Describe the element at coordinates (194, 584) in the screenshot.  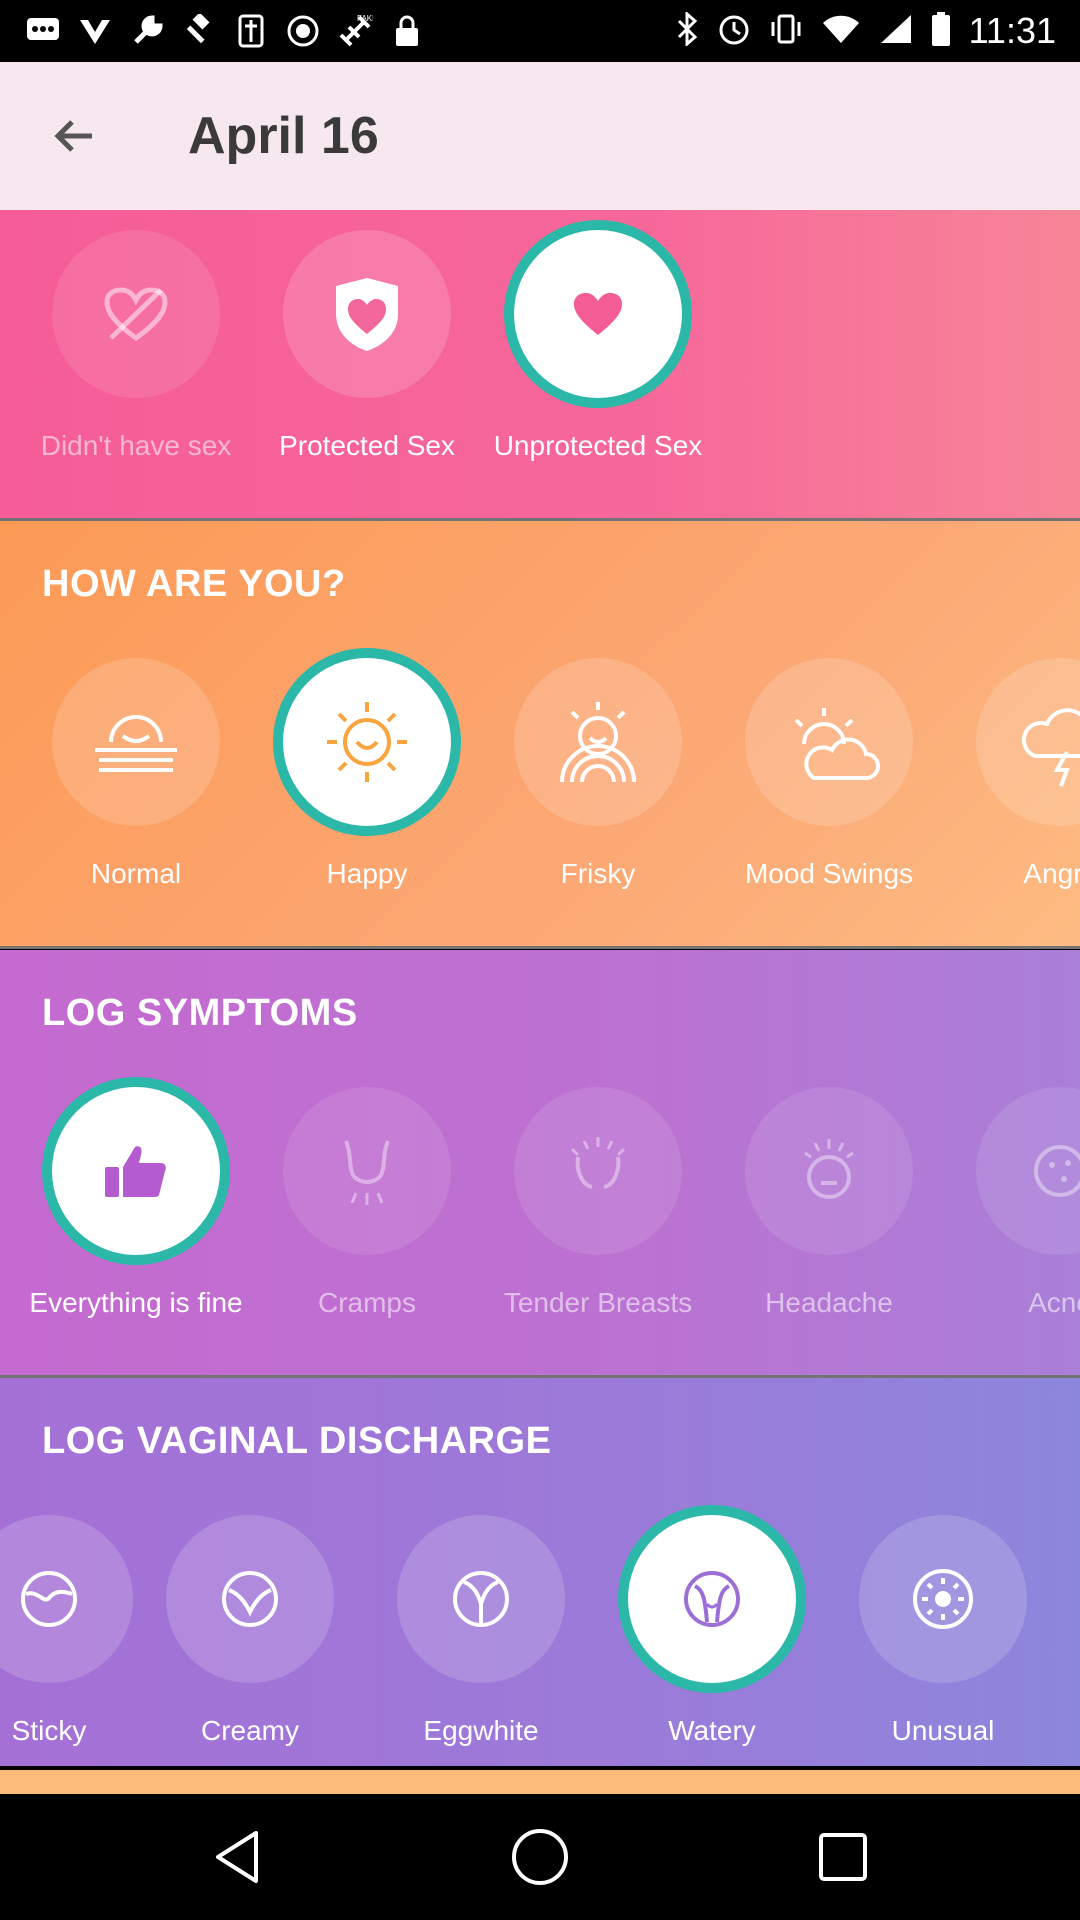
I see `section-title: HOW ARE YOU?` at that location.